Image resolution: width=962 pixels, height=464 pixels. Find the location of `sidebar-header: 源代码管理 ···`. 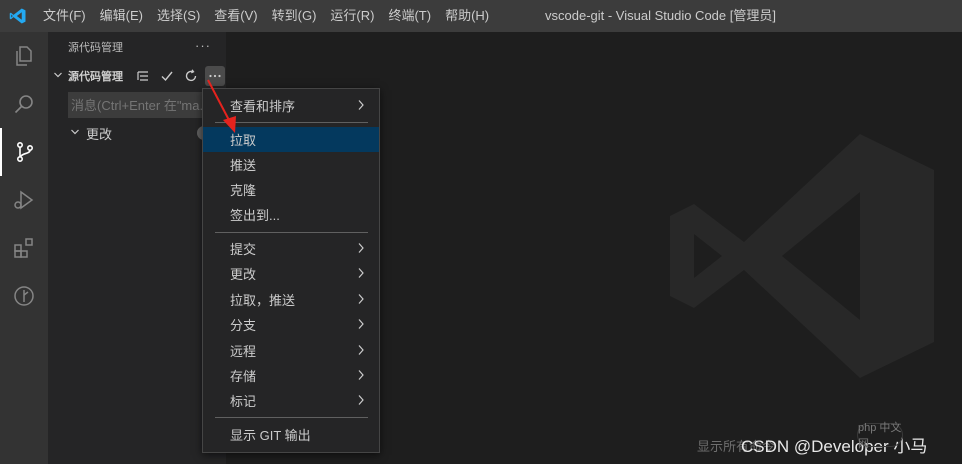

sidebar-header: 源代码管理 ··· is located at coordinates (137, 47).